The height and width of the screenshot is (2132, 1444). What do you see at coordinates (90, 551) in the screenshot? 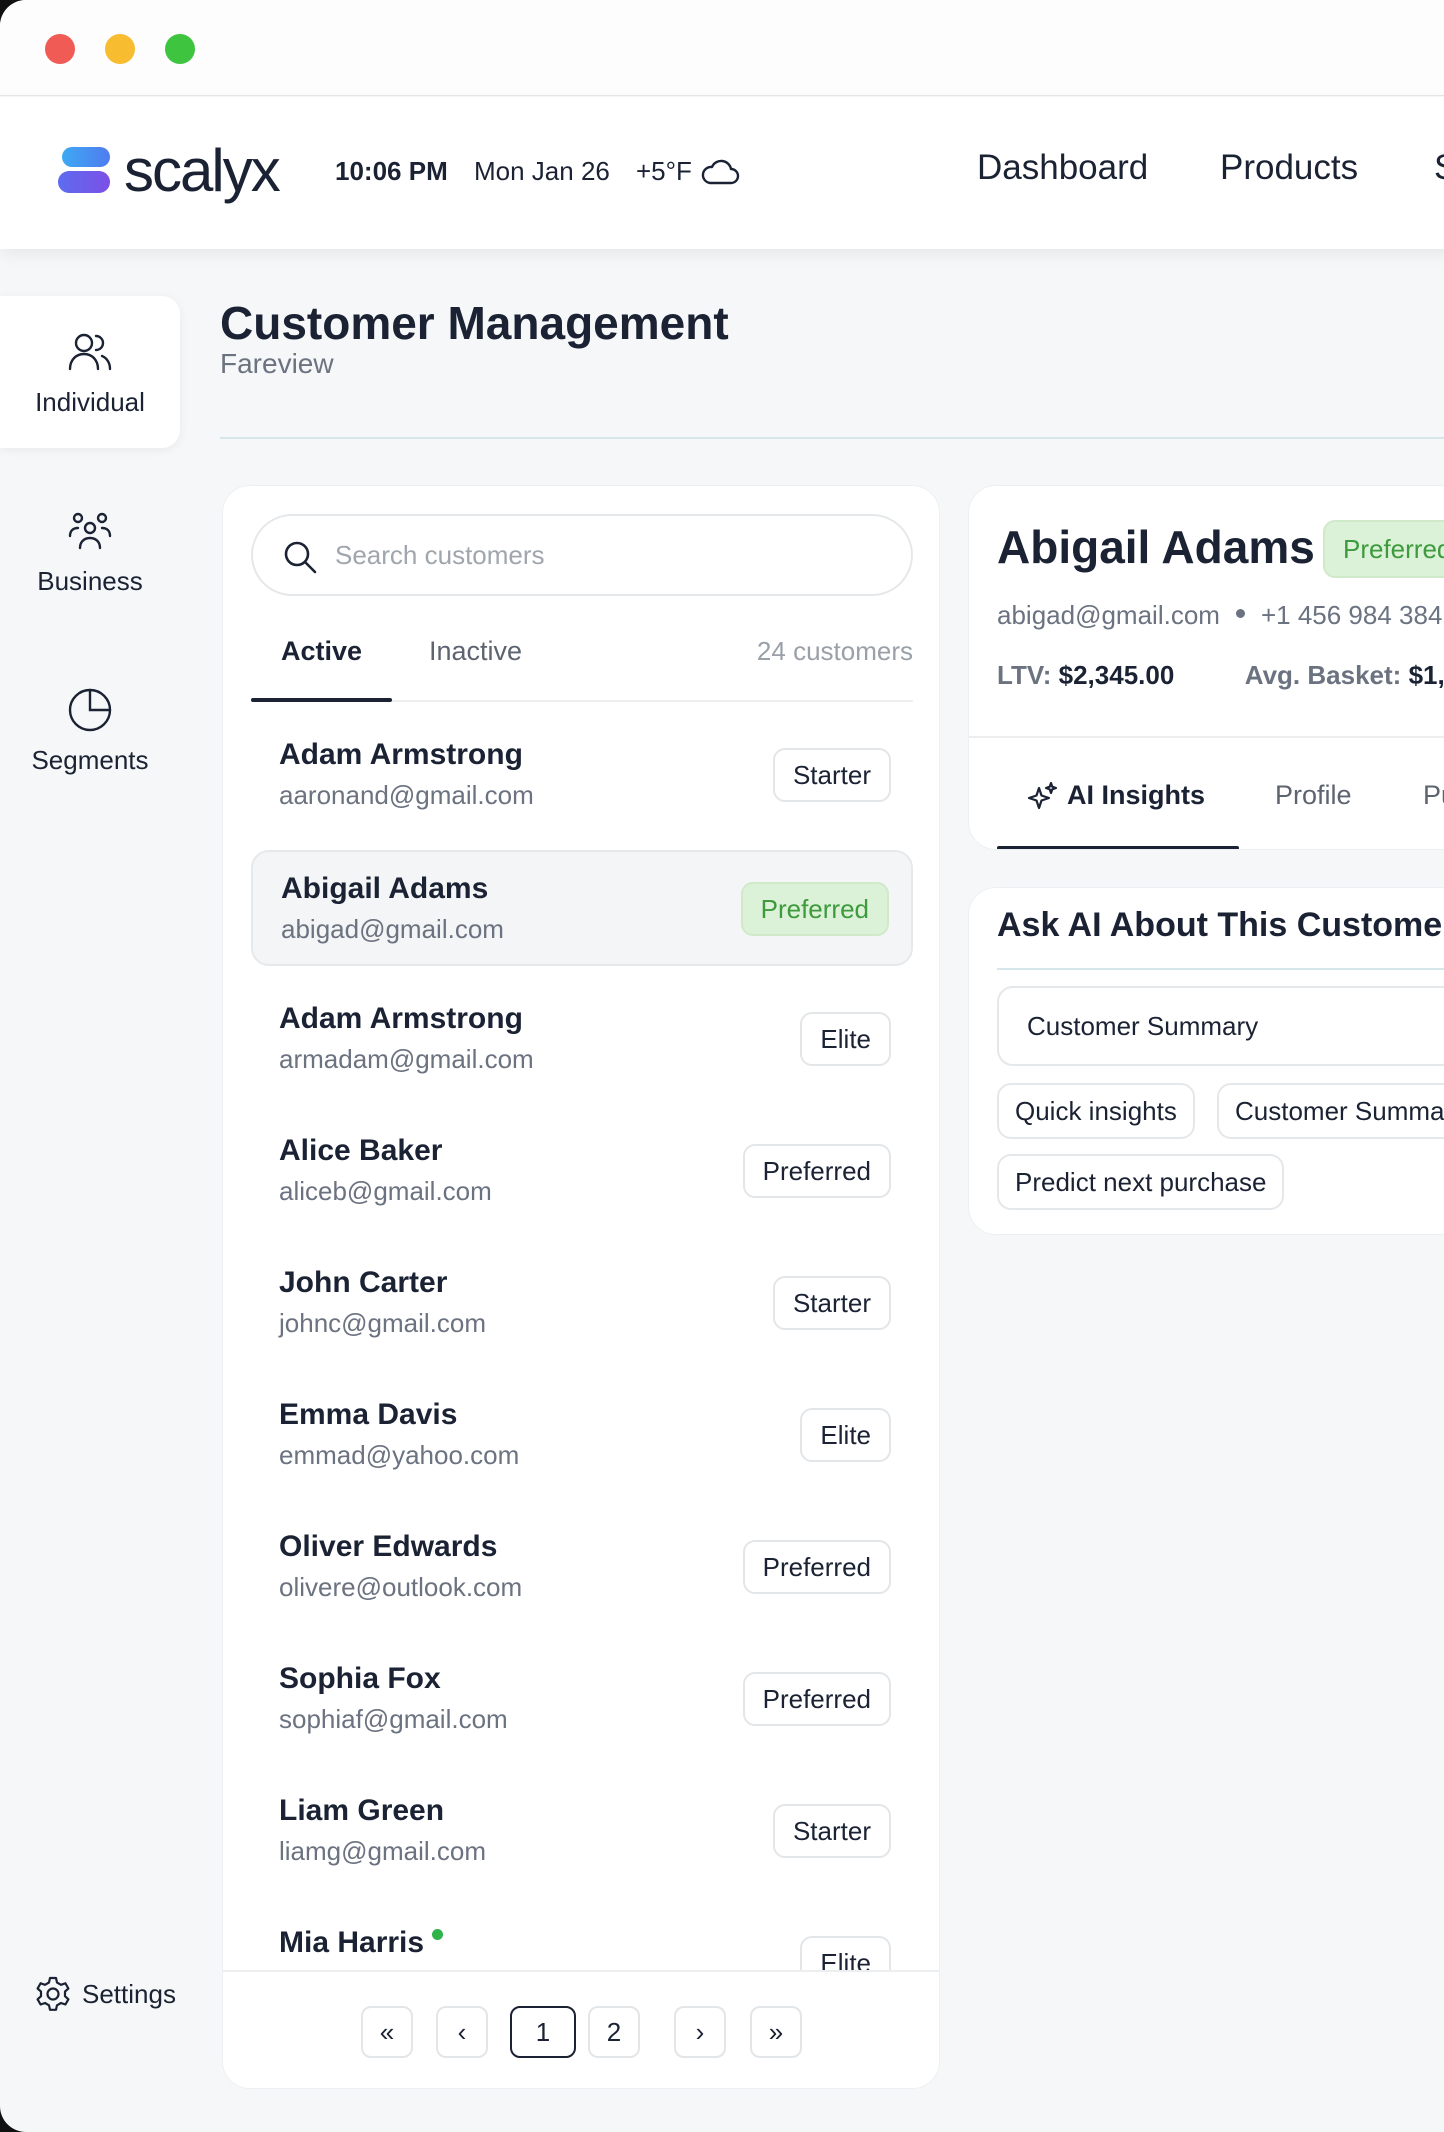
I see `sidebar-item-business: Business` at bounding box center [90, 551].